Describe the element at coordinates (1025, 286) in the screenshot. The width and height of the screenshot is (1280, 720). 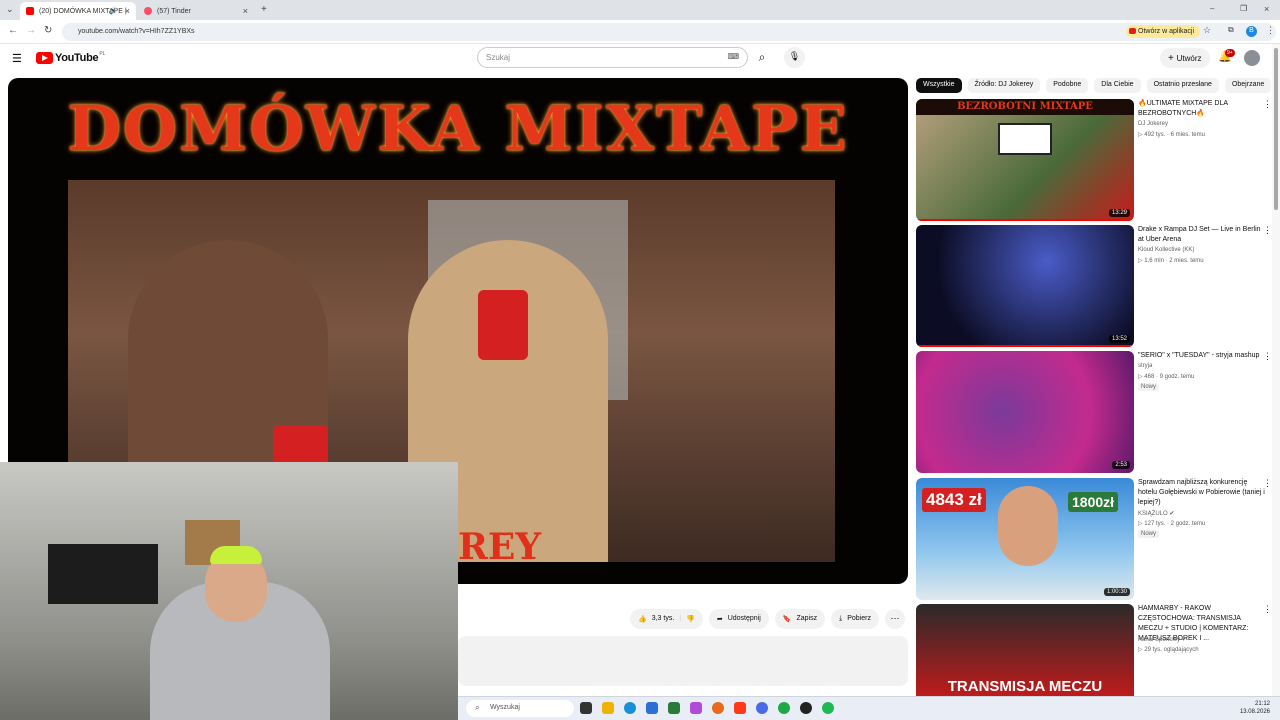
I see `video-thumbnail: 13:52` at that location.